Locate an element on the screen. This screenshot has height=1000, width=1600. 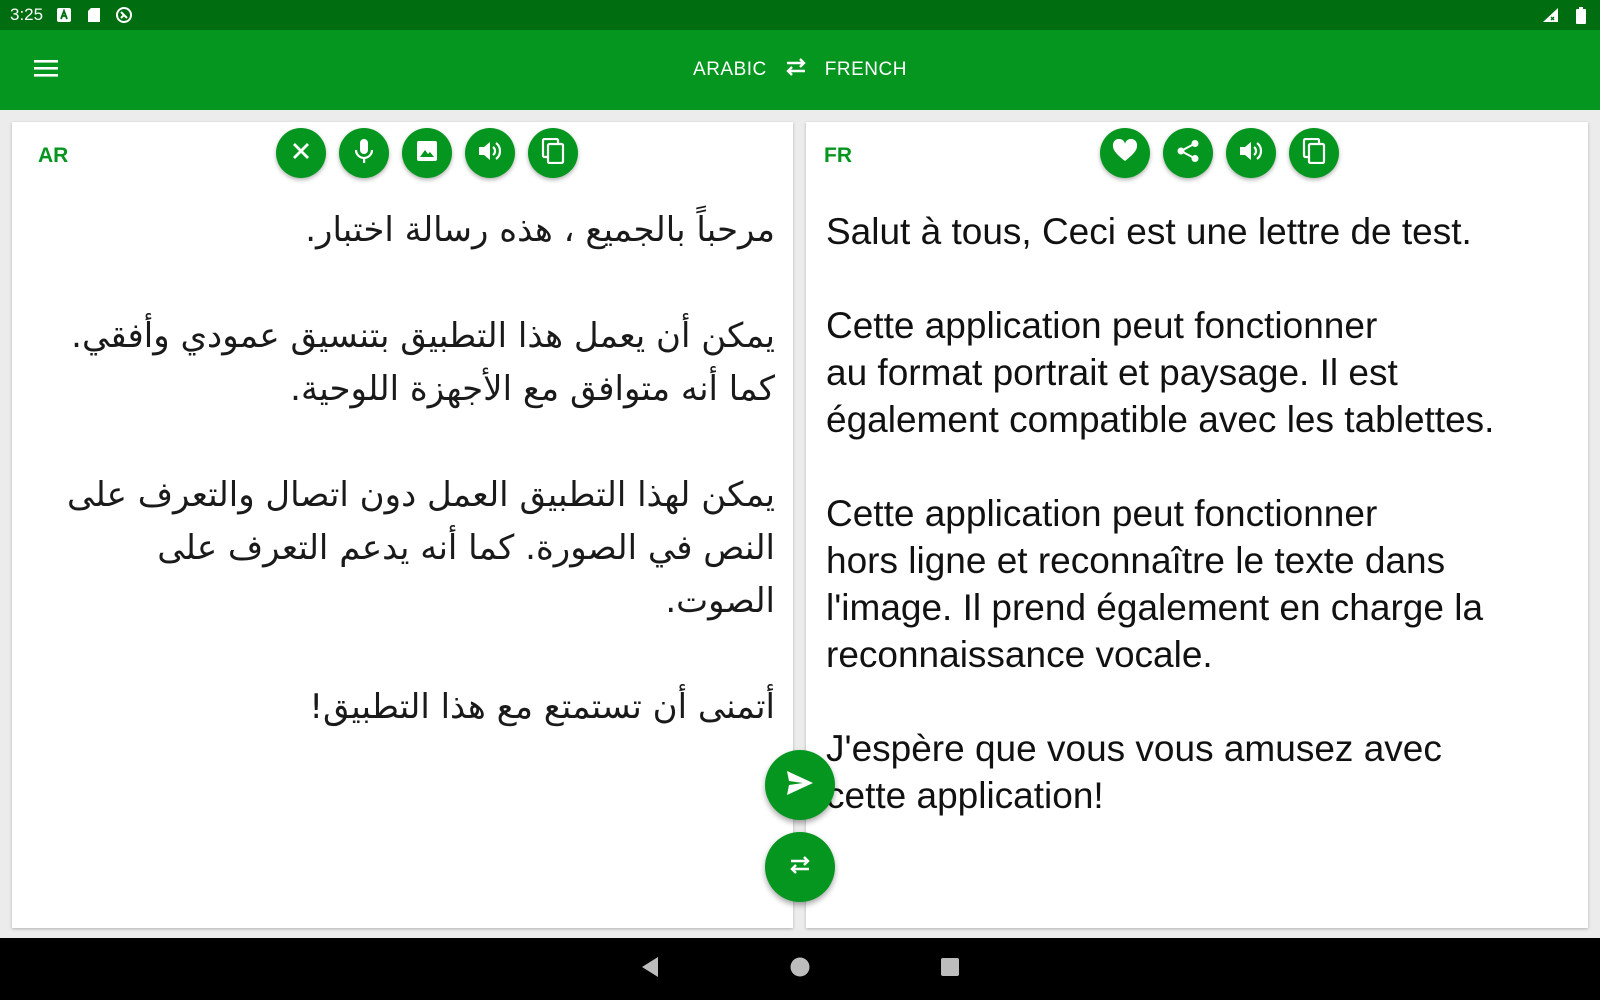
a-badge-icon is located at coordinates (64, 15).